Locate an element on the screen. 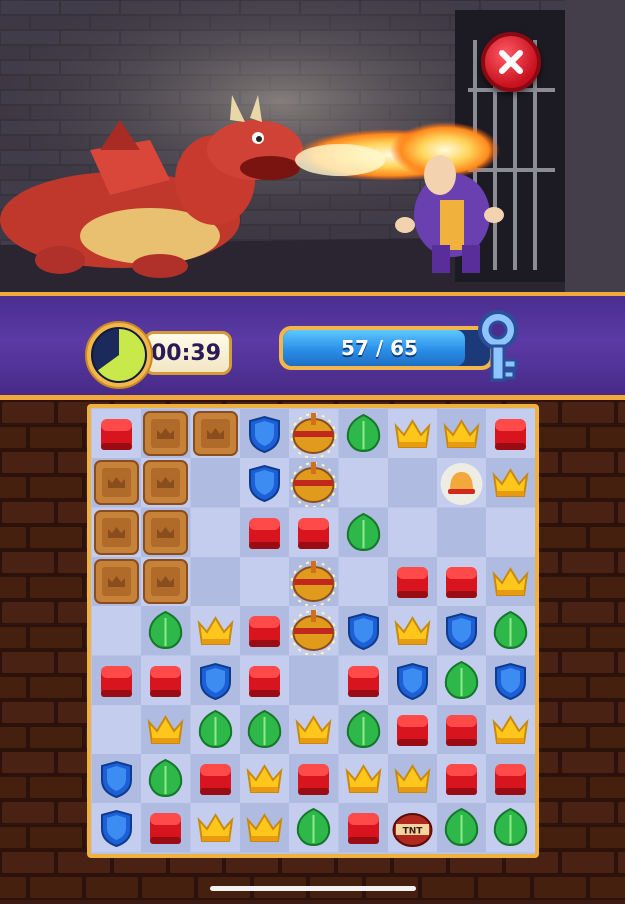  close-button is located at coordinates (511, 62).